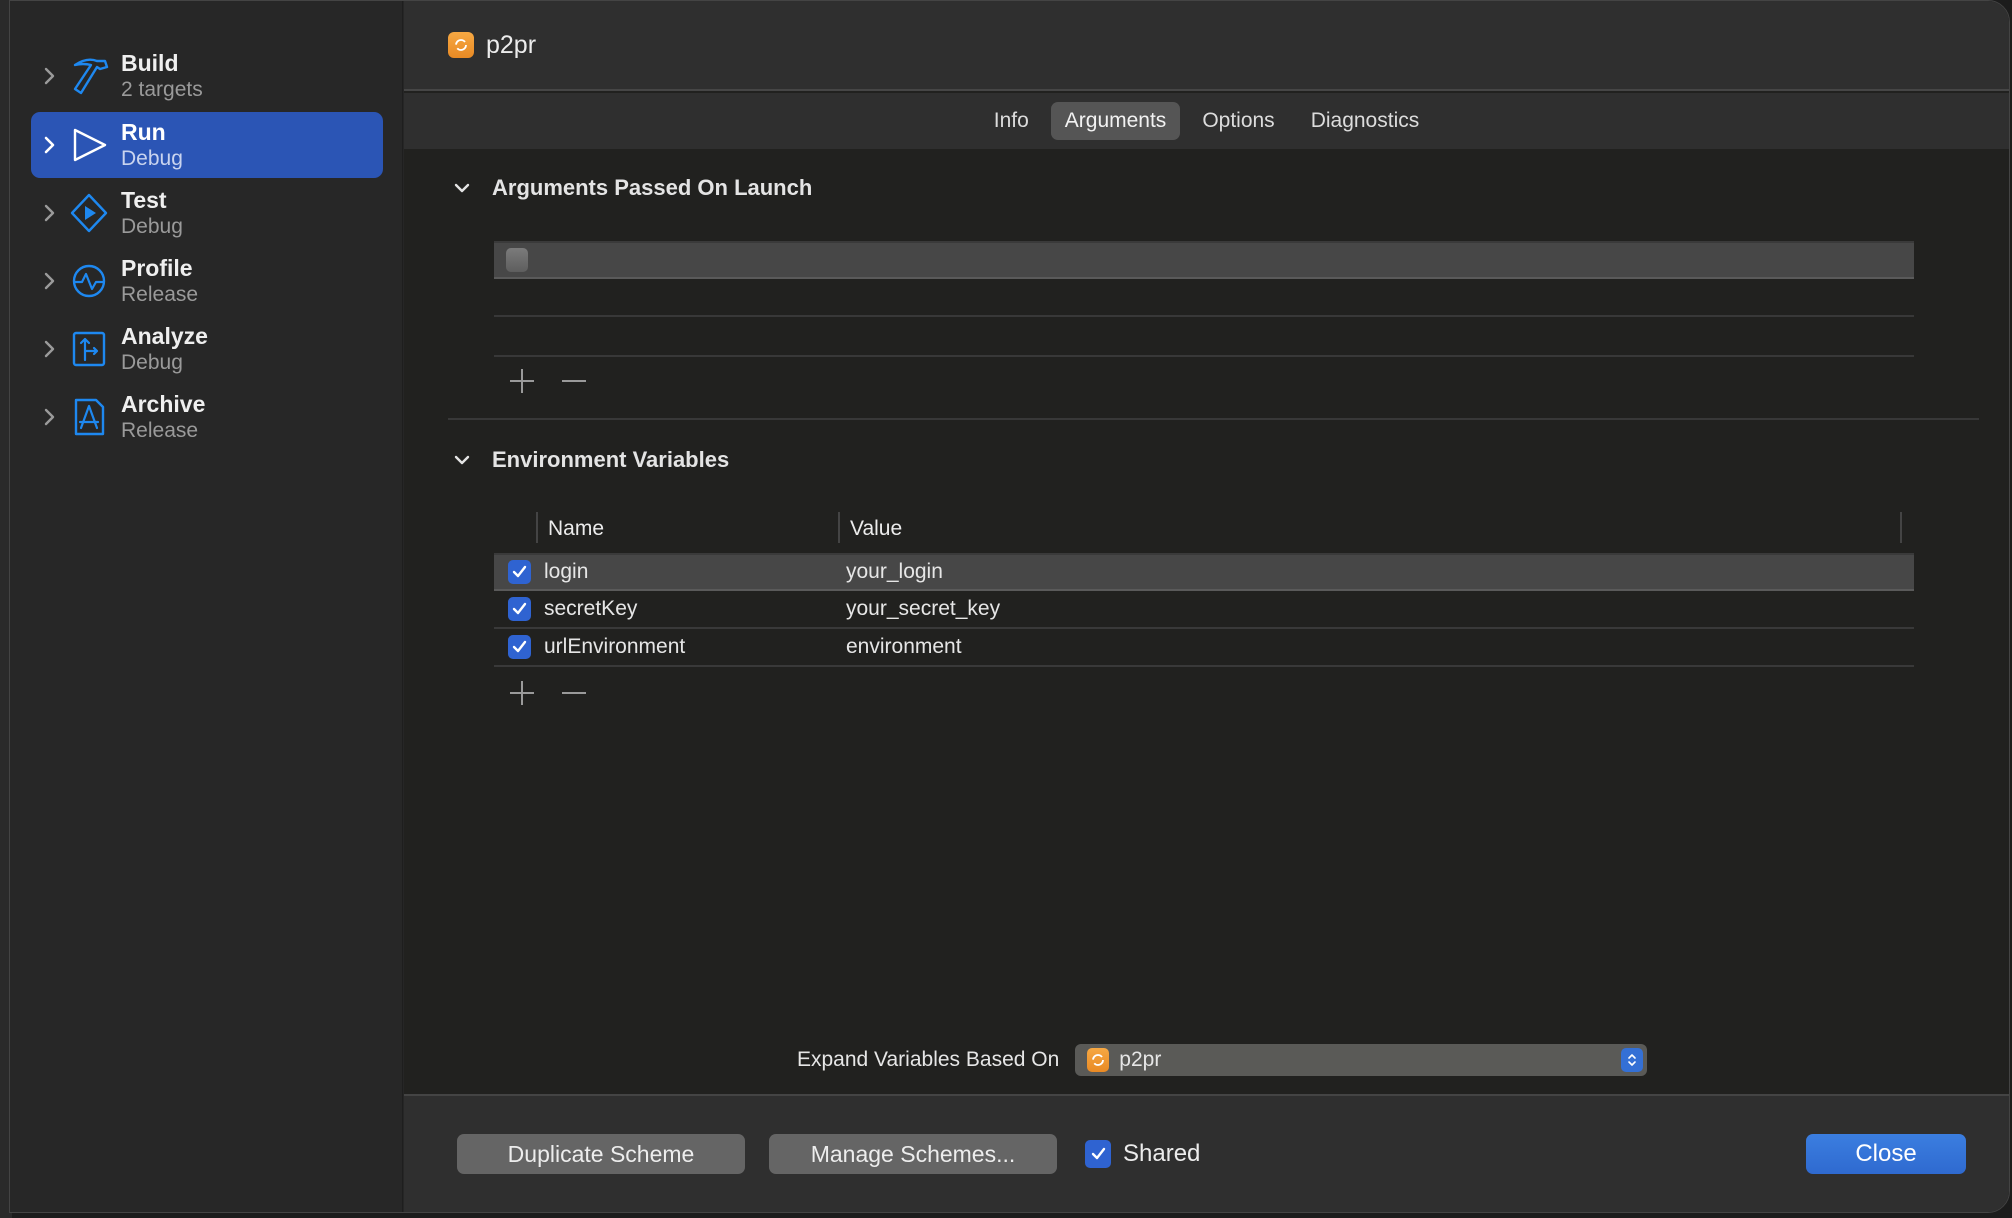 The image size is (2012, 1218). What do you see at coordinates (548, 693) in the screenshot?
I see `environment-add-remove` at bounding box center [548, 693].